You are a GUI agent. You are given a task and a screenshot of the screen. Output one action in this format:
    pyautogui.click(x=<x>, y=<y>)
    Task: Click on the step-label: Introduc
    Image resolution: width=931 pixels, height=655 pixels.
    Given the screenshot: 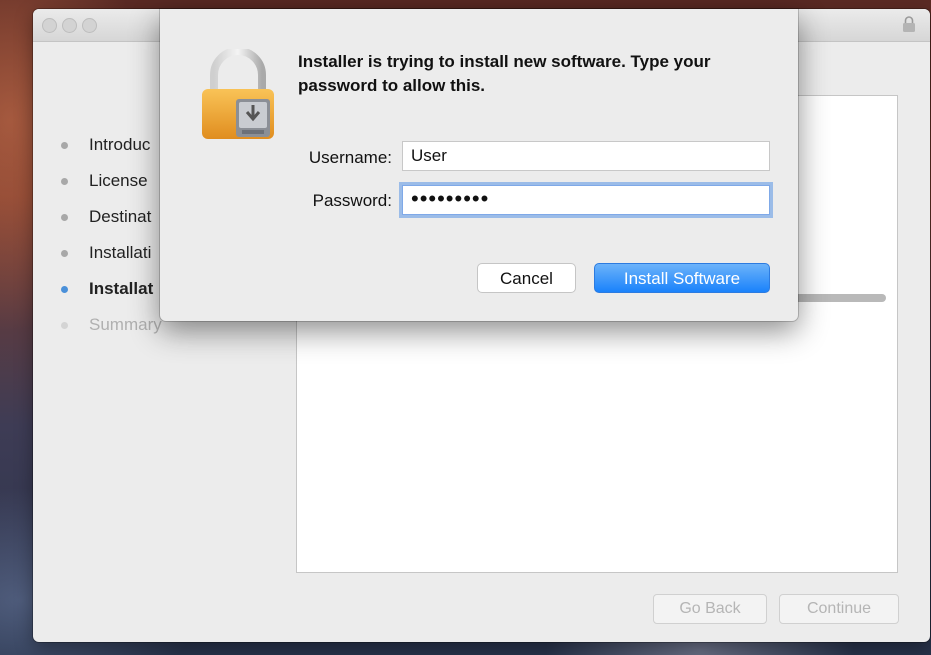 What is the action you would take?
    pyautogui.click(x=120, y=144)
    